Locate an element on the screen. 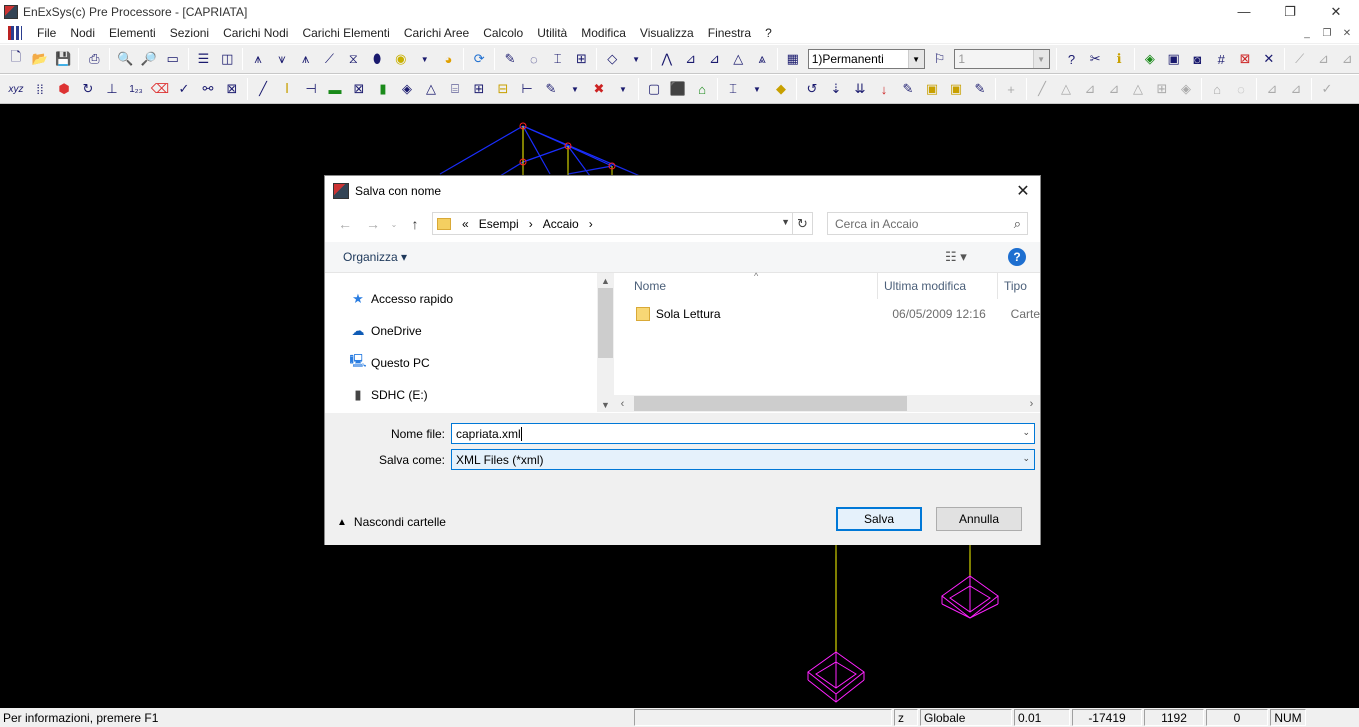 This screenshot has width=1359, height=727. support-icon: ⊥ is located at coordinates (112, 89).